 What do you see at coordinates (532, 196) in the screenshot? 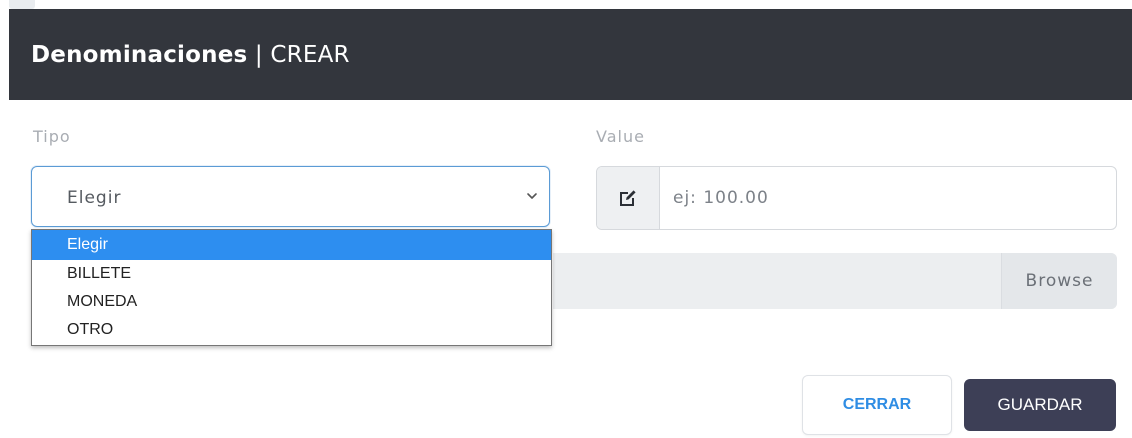
I see `chevron-down-icon` at bounding box center [532, 196].